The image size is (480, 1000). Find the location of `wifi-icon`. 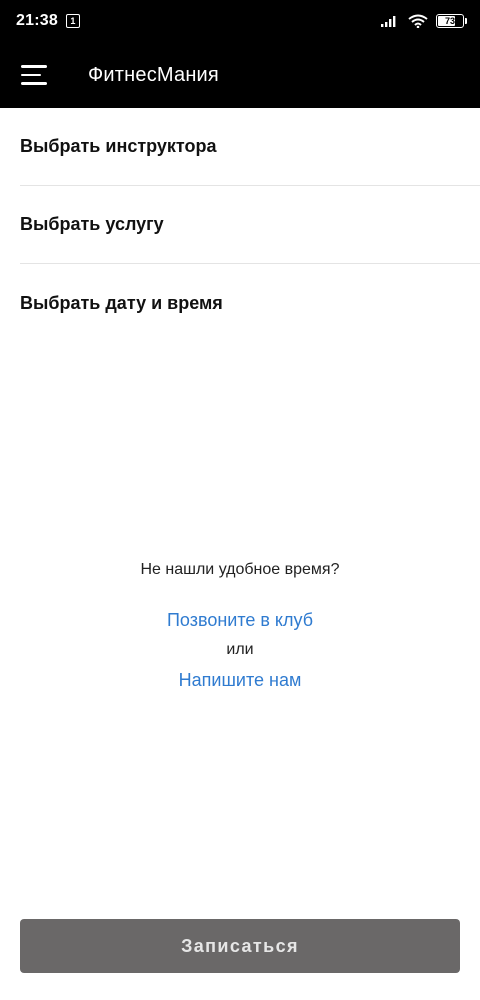

wifi-icon is located at coordinates (418, 21).